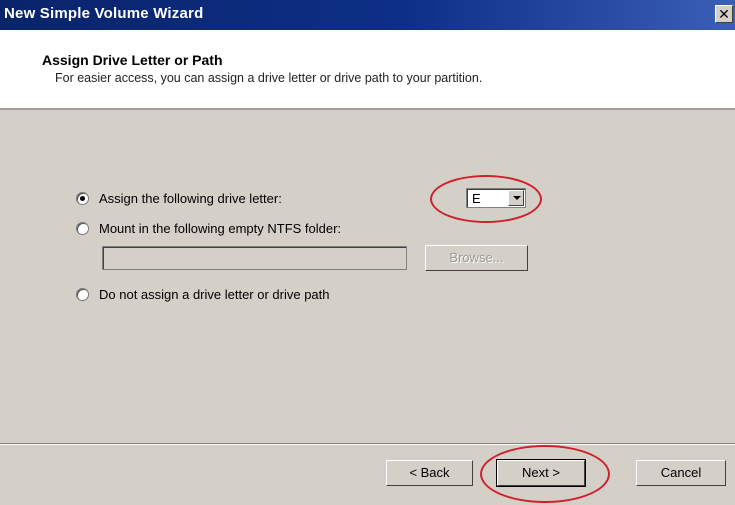 The width and height of the screenshot is (735, 505). What do you see at coordinates (82, 198) in the screenshot?
I see `assign-letter-radio` at bounding box center [82, 198].